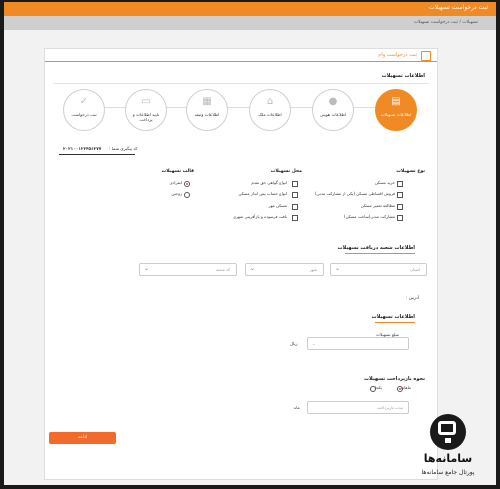 This screenshot has height=489, width=500. Describe the element at coordinates (146, 110) in the screenshot. I see `step-confirm-pay: ▭ تایید اطلاعات و پرداخت` at that location.